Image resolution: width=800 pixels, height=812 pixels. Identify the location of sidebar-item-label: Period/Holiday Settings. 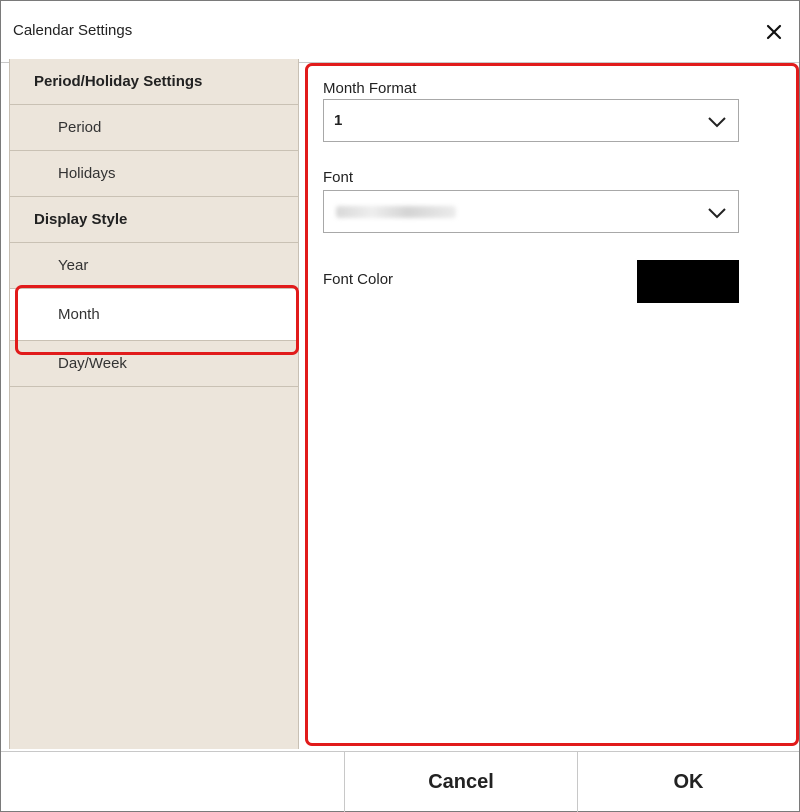
(118, 81).